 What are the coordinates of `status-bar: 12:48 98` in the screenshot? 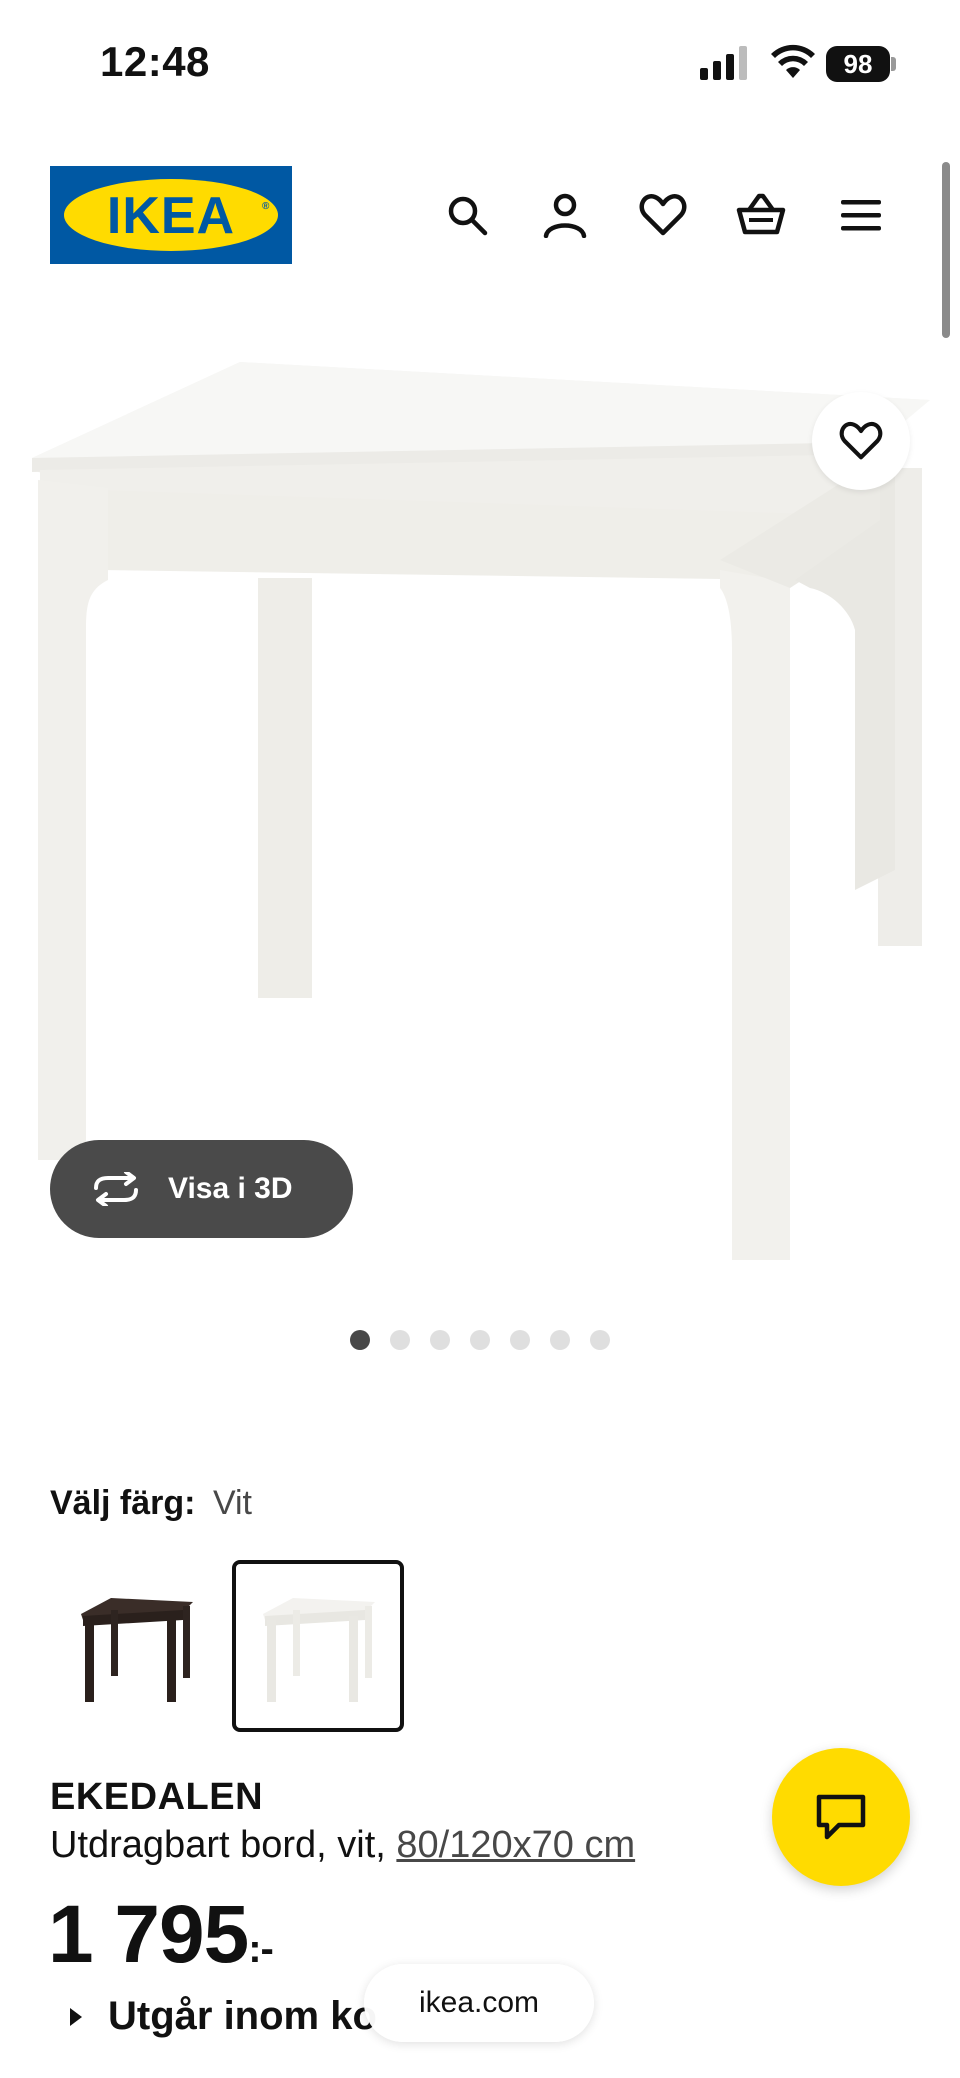 It's located at (480, 60).